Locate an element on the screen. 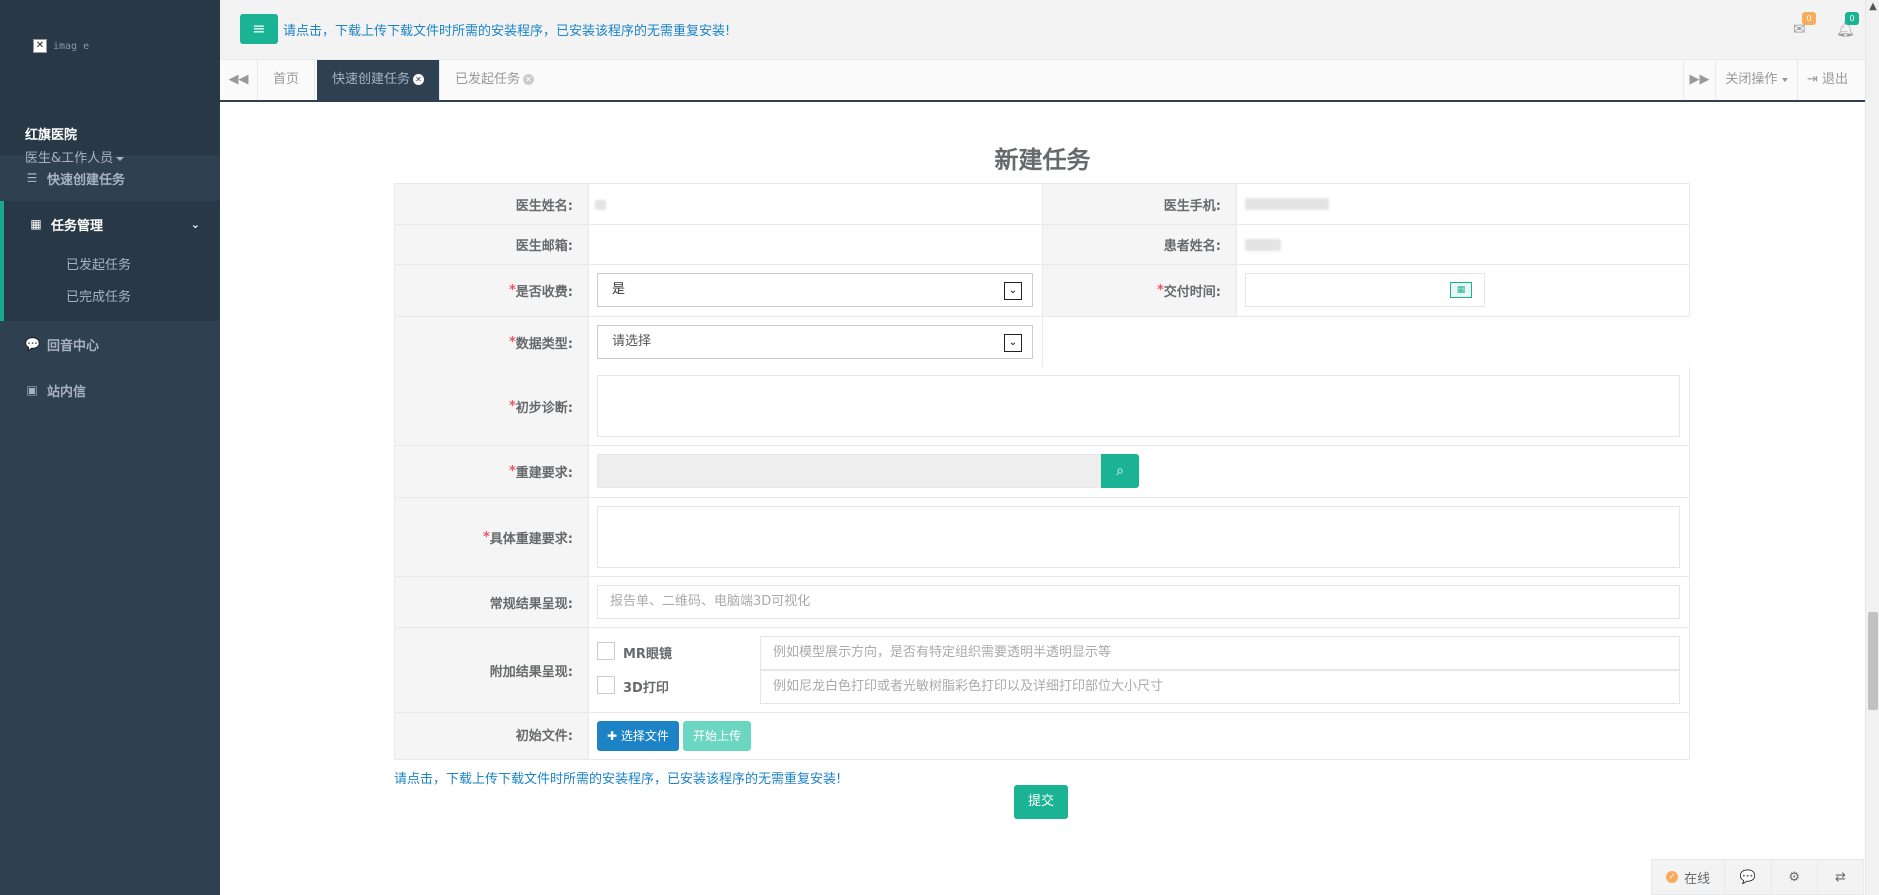  search-icon: ⌕ is located at coordinates (1120, 471).